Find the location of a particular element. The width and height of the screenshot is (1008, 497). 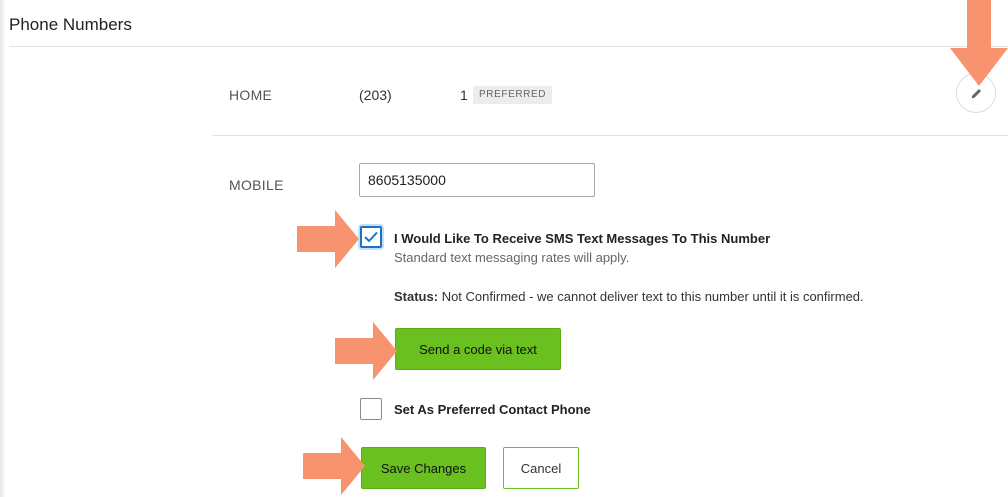

sms-opt-in-checkbox is located at coordinates (371, 237).